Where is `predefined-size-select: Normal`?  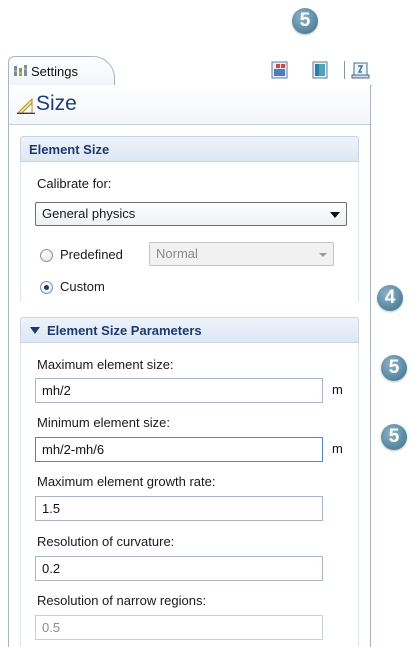
predefined-size-select: Normal is located at coordinates (241, 254).